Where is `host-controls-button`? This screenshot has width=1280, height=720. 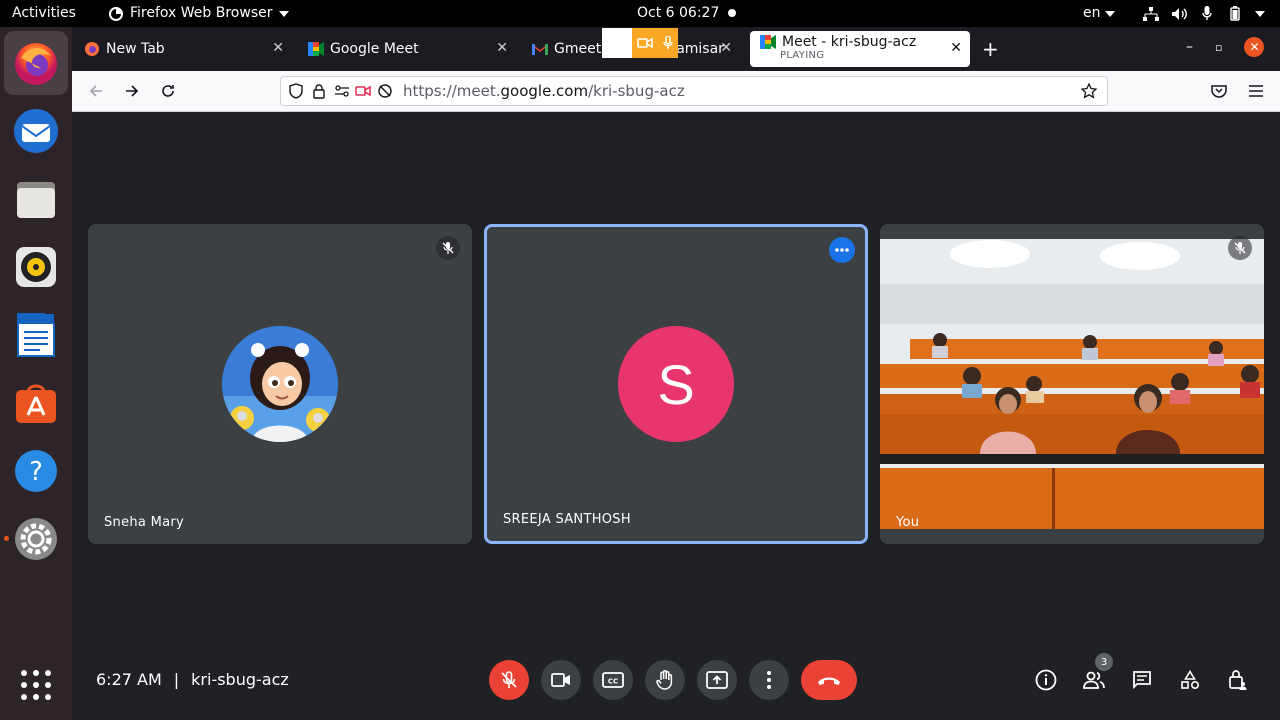 host-controls-button is located at coordinates (1238, 680).